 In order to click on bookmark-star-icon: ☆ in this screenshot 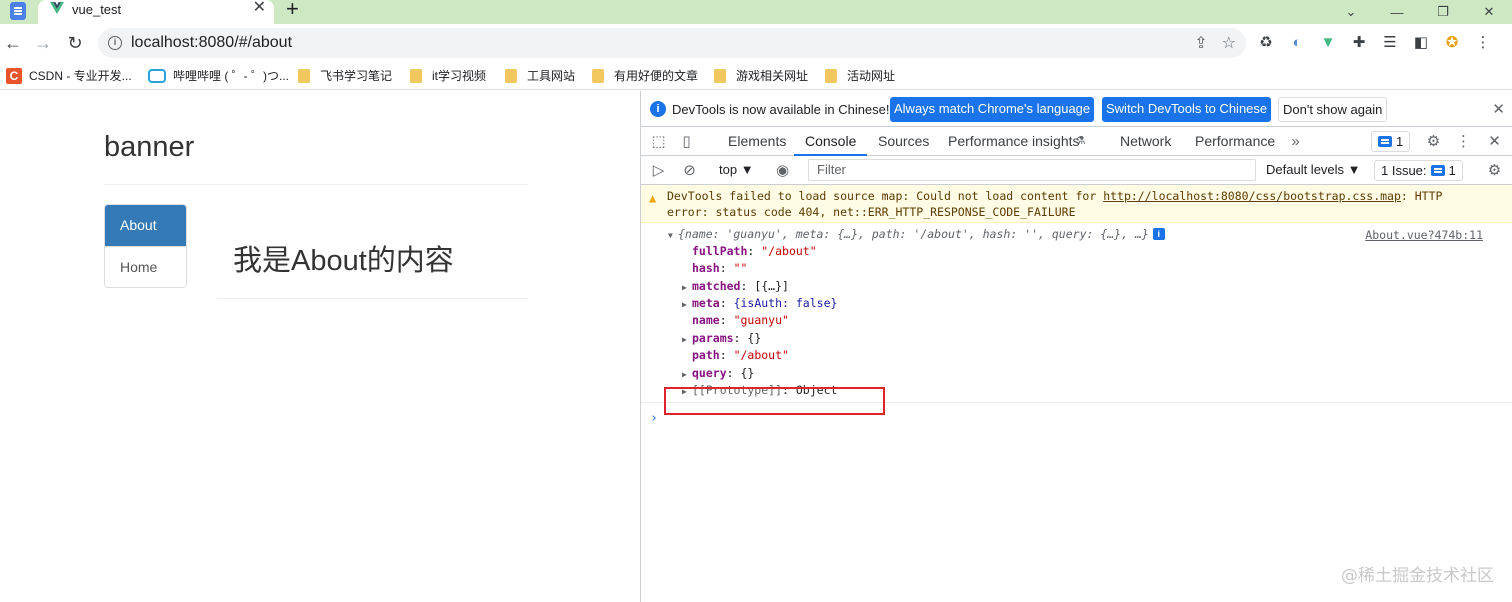, I will do `click(1229, 43)`.